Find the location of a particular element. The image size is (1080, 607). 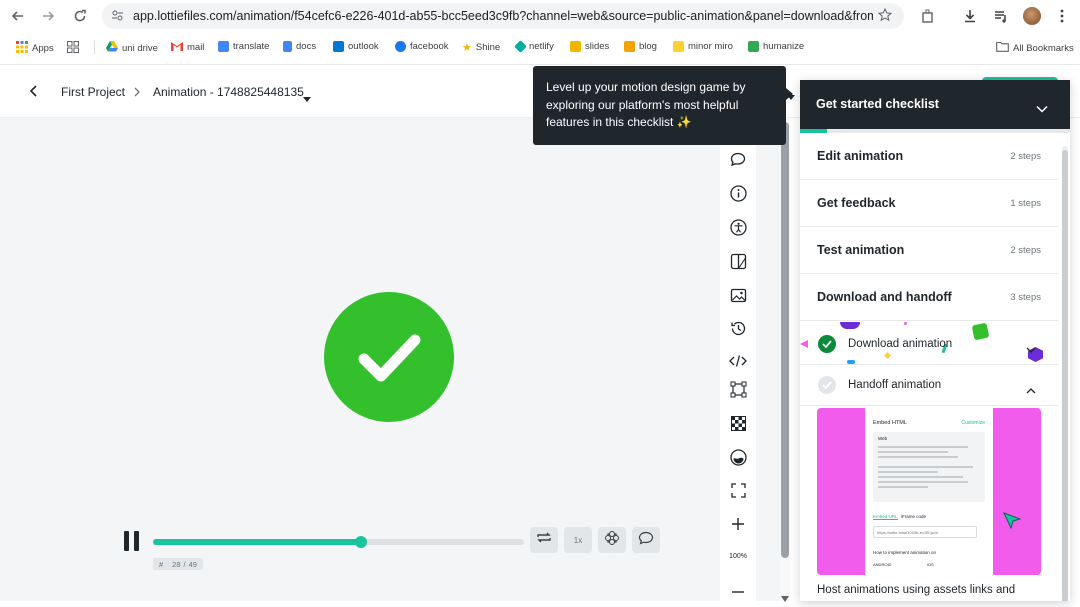

bookmark-tab-groups is located at coordinates (73, 48).